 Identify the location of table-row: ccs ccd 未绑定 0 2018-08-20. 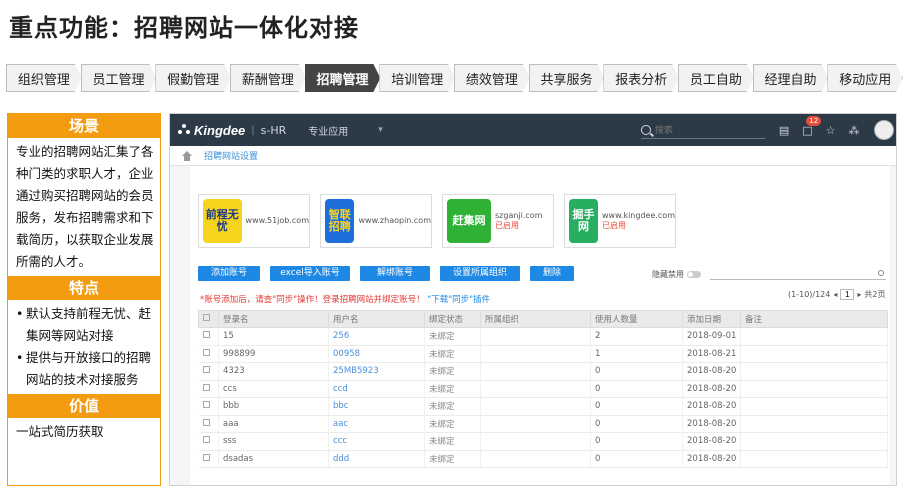
(543, 389).